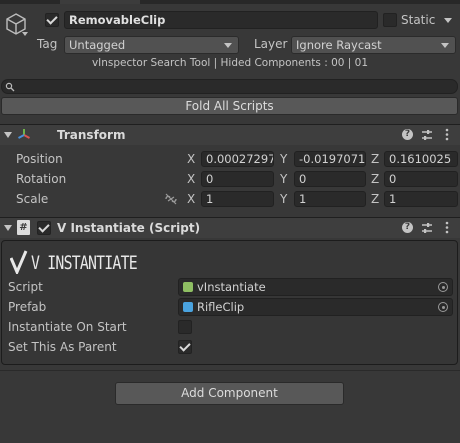 This screenshot has width=460, height=443. What do you see at coordinates (10, 87) in the screenshot?
I see `search-icon` at bounding box center [10, 87].